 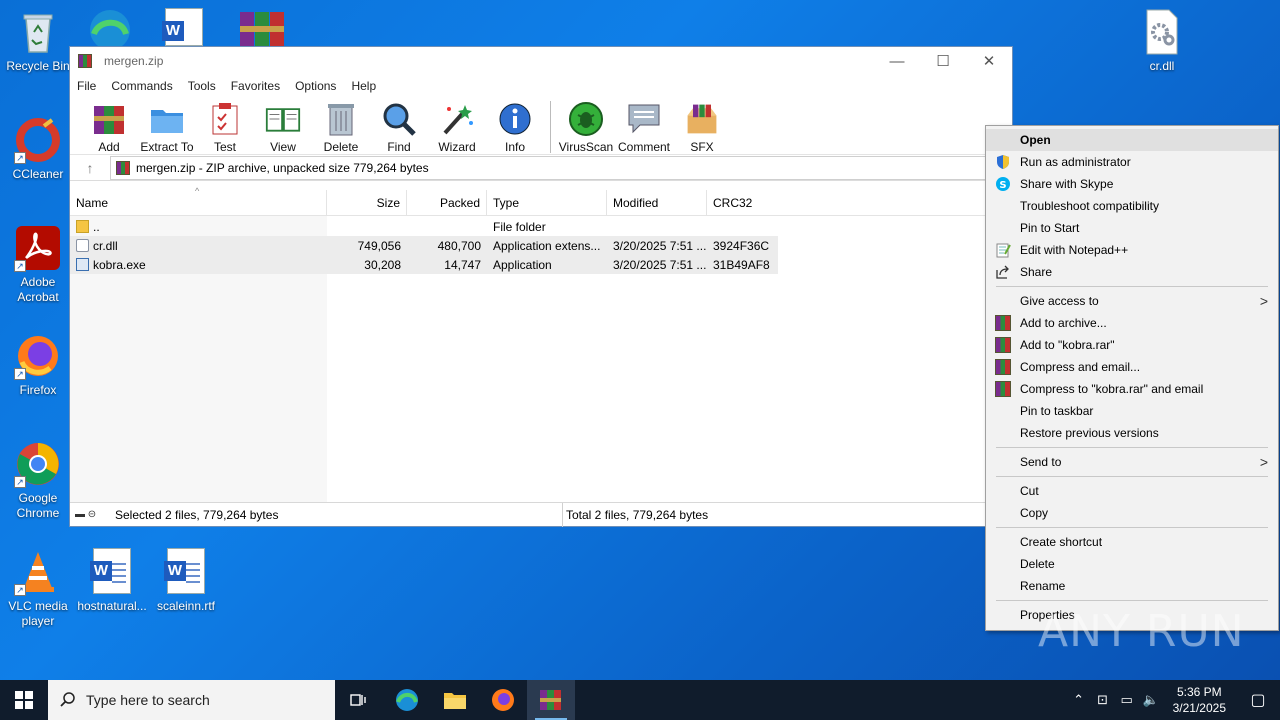 I want to click on notification-icon: ▢, so click(x=1258, y=700).